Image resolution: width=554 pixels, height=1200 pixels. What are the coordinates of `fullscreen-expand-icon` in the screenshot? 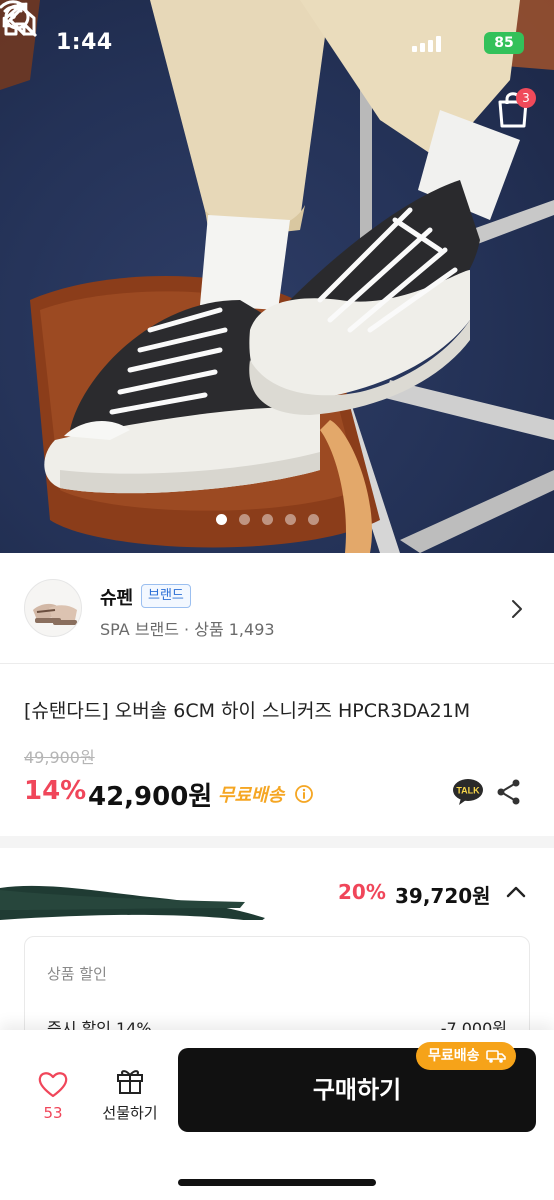 It's located at (15, 15).